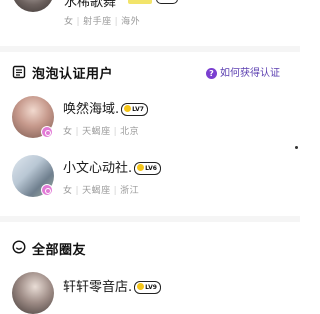 The height and width of the screenshot is (314, 320). Describe the element at coordinates (98, 287) in the screenshot. I see `user-name-text: 轩轩零音店.` at that location.